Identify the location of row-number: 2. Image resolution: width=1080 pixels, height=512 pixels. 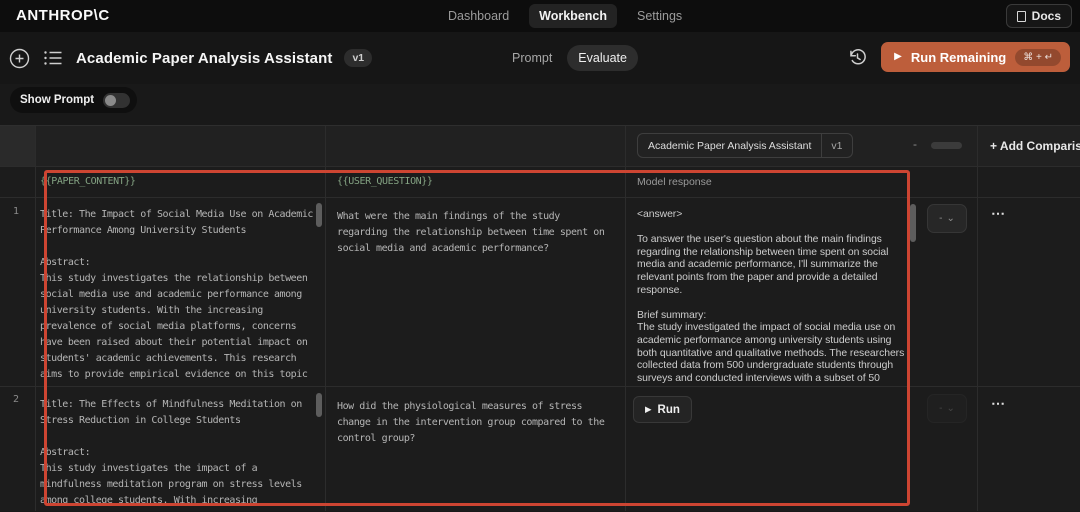
(16, 399).